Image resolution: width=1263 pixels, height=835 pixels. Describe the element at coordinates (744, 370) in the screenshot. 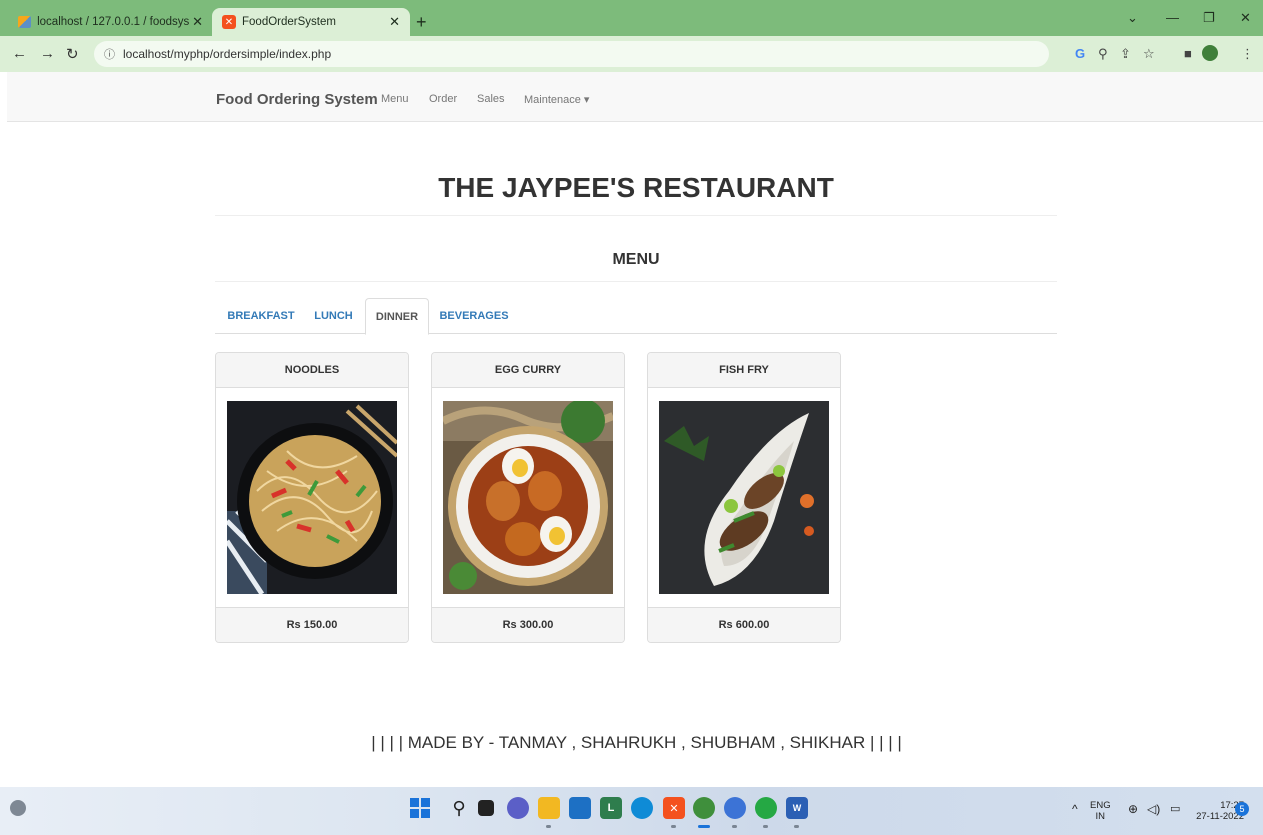

I see `item-name: FISH FRY` at that location.